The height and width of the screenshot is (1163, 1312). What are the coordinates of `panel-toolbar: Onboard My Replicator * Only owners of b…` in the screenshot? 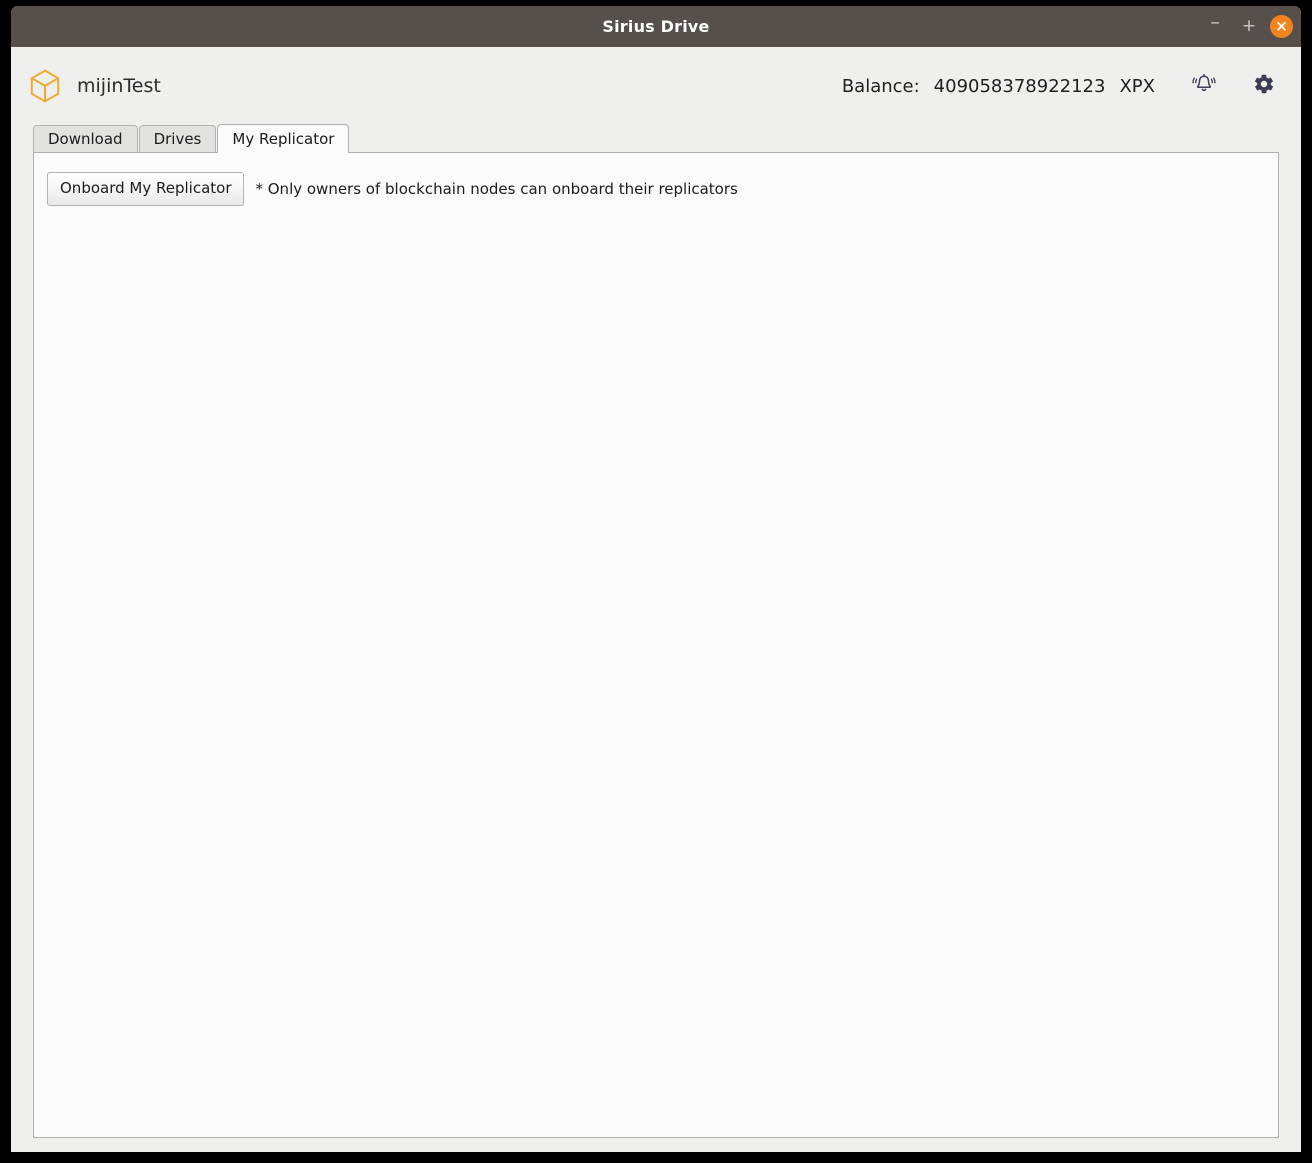 It's located at (656, 179).